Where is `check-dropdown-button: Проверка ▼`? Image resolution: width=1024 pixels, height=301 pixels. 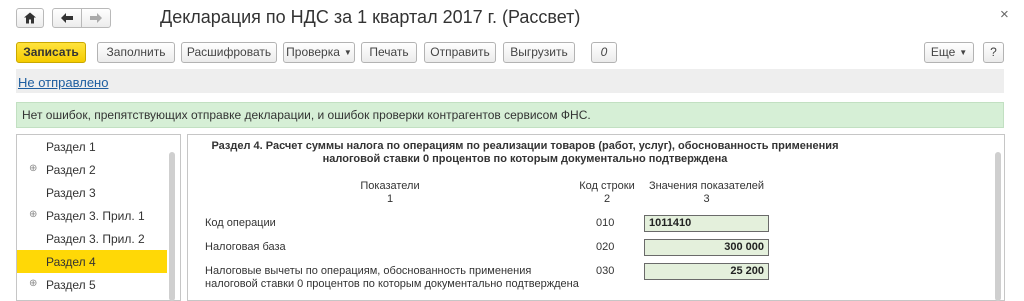 check-dropdown-button: Проверка ▼ is located at coordinates (319, 52).